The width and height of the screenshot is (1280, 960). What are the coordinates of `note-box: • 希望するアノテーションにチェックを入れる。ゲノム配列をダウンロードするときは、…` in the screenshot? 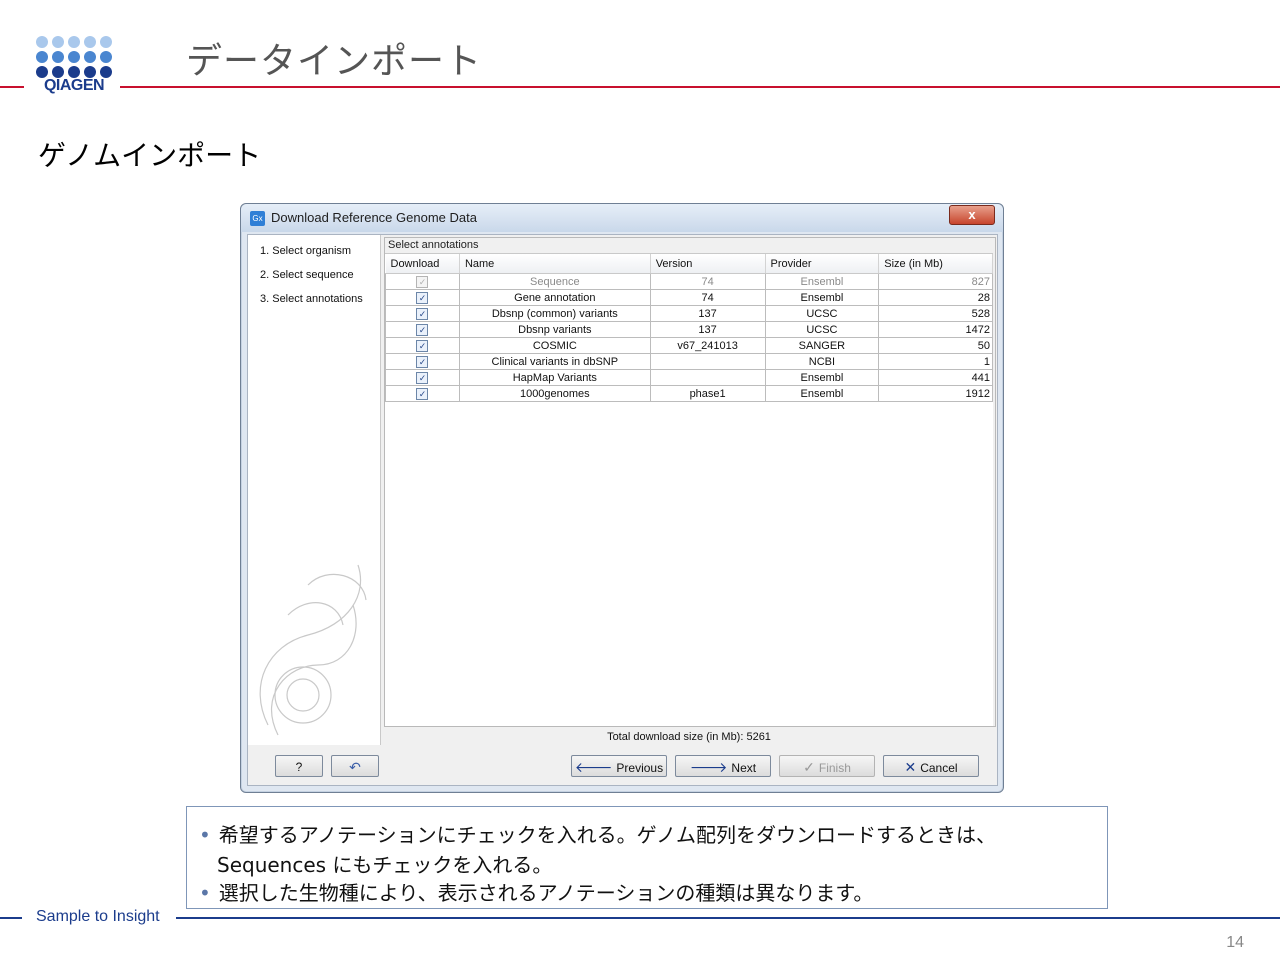 It's located at (647, 857).